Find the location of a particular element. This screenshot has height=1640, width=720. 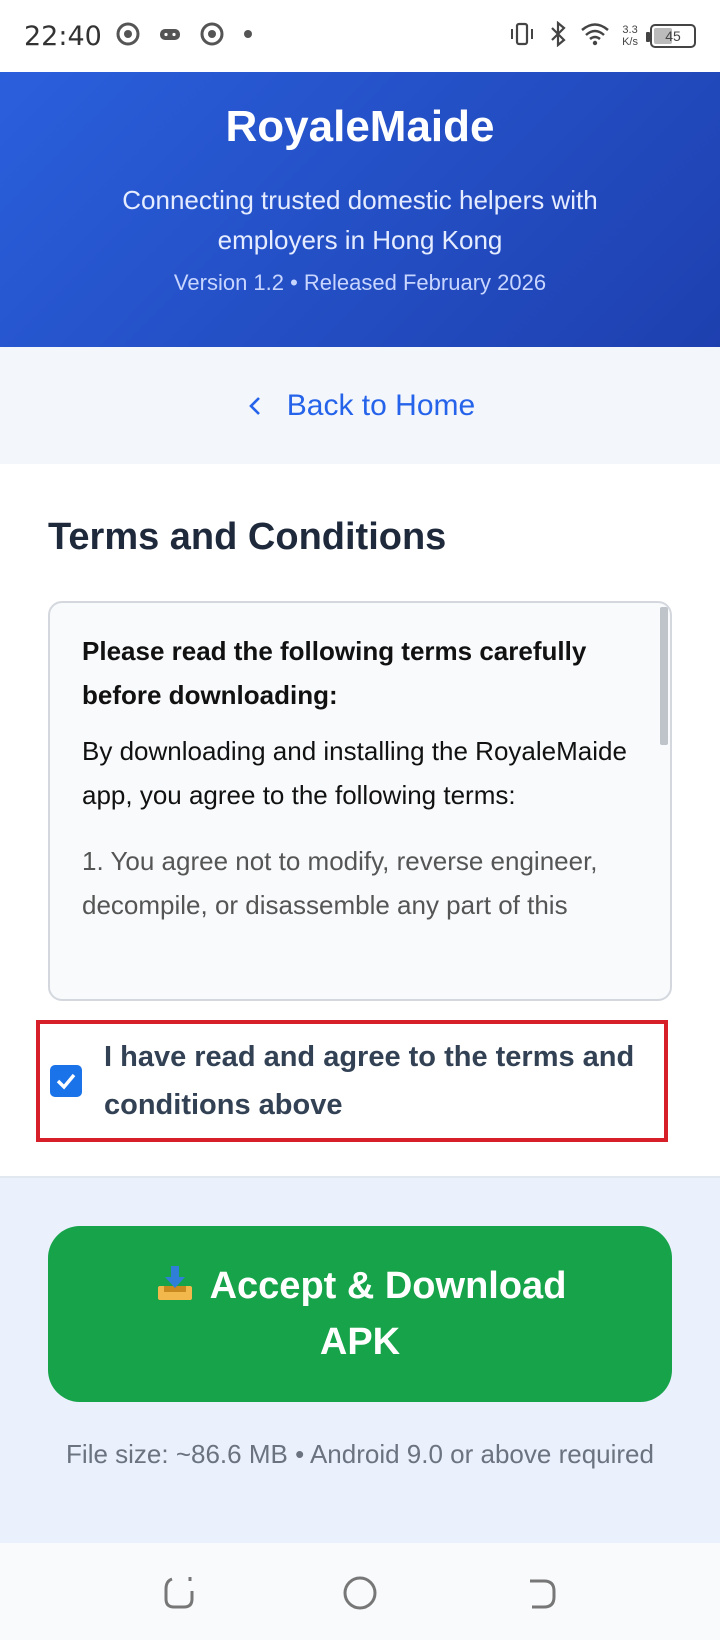

battery-level: 45 is located at coordinates (673, 36).